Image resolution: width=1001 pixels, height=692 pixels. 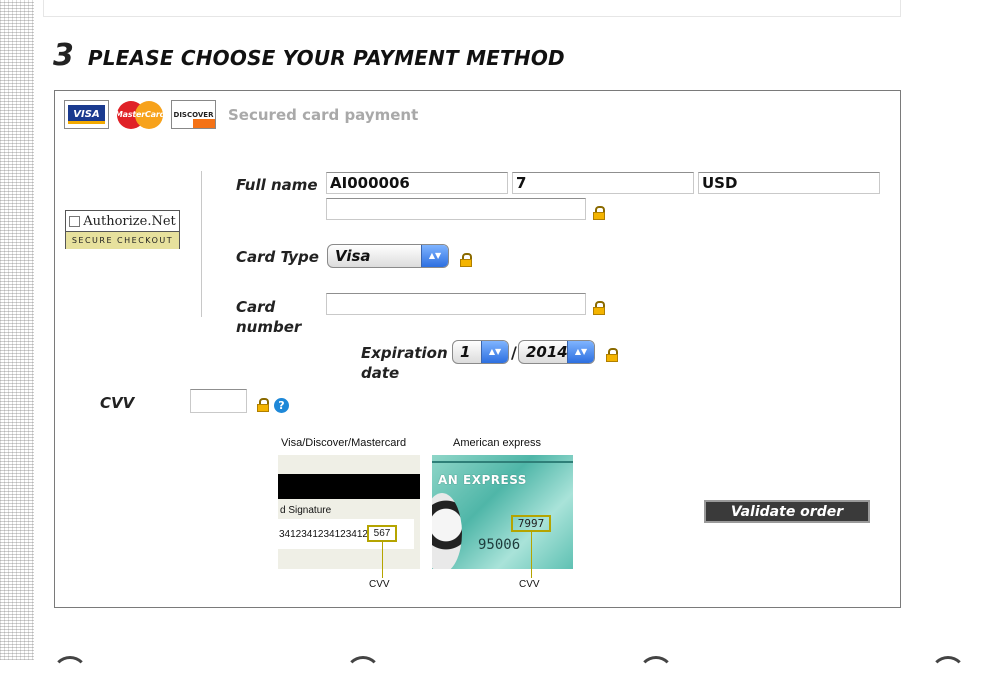 I want to click on quantity-field: 7, so click(x=603, y=183).